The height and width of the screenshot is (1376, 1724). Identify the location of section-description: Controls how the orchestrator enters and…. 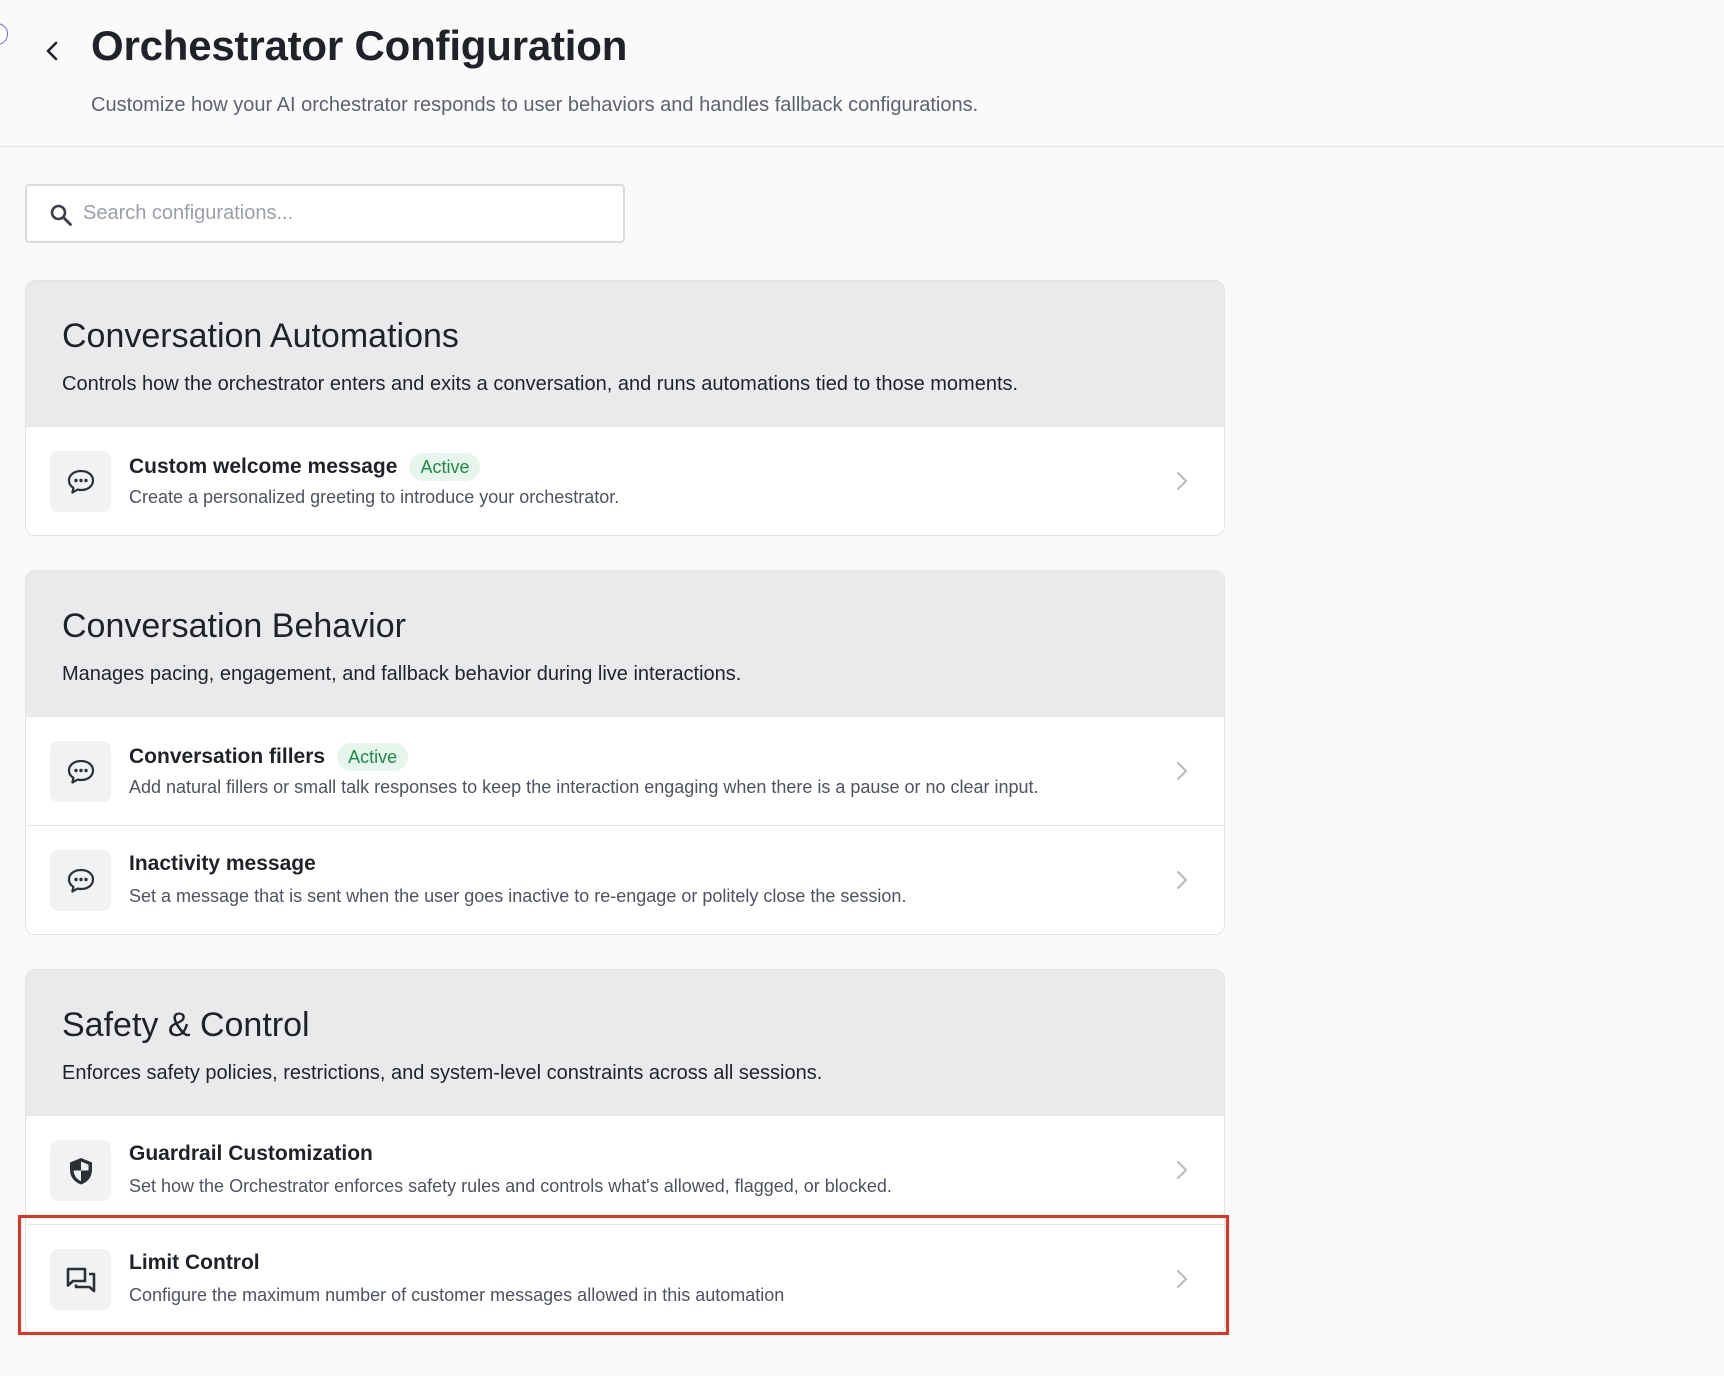
(540, 384).